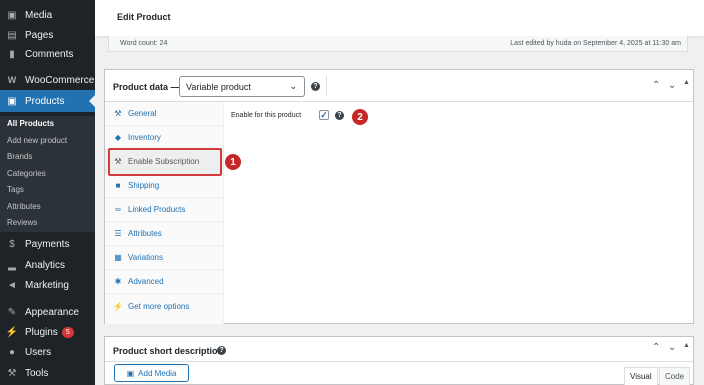 This screenshot has width=704, height=385. What do you see at coordinates (118, 185) in the screenshot?
I see `truck-icon: ■` at bounding box center [118, 185].